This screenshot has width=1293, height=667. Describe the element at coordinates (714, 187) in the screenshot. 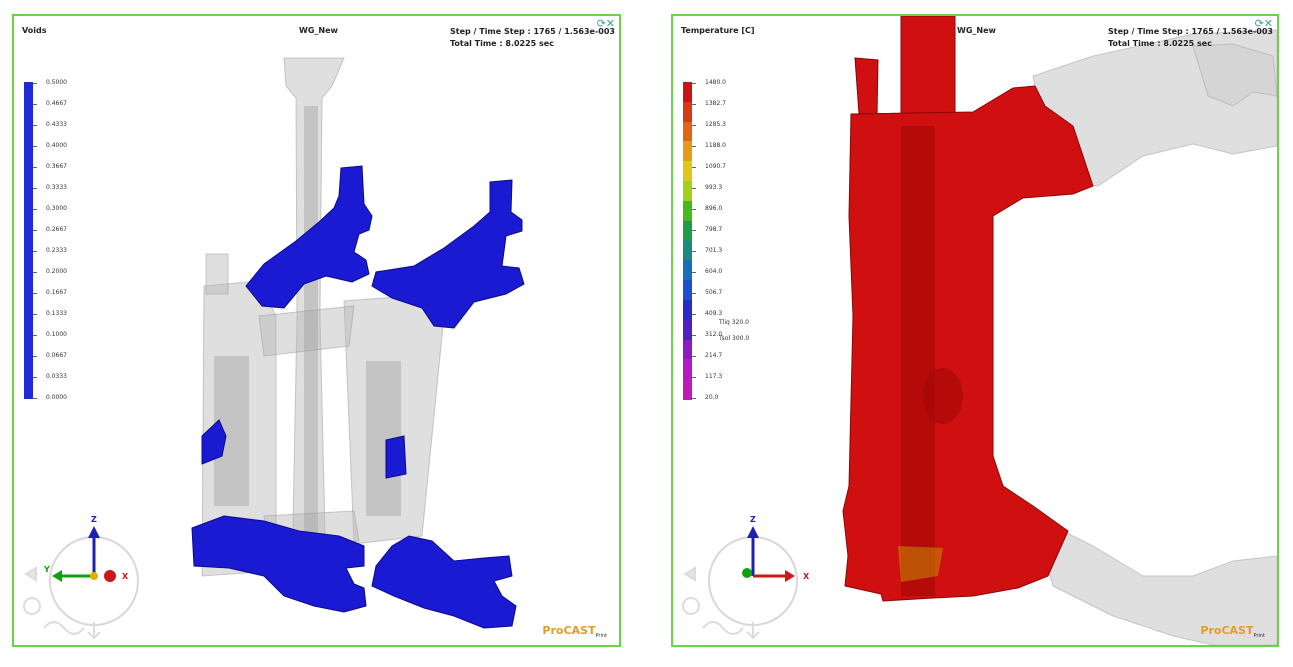

I see `legend-label: 993.3` at that location.